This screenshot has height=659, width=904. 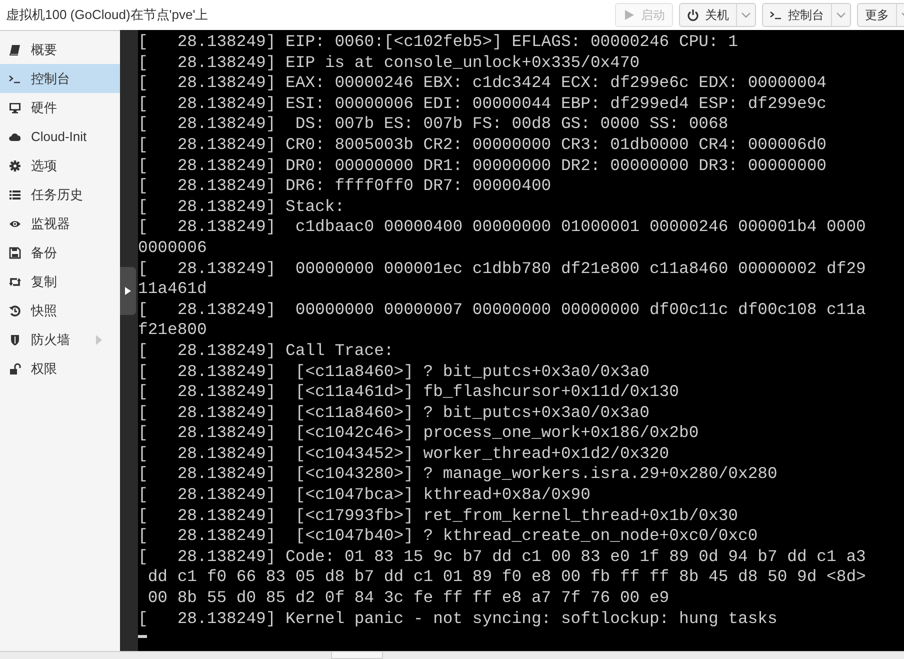 I want to click on sidebar-item: 复制, so click(x=60, y=281).